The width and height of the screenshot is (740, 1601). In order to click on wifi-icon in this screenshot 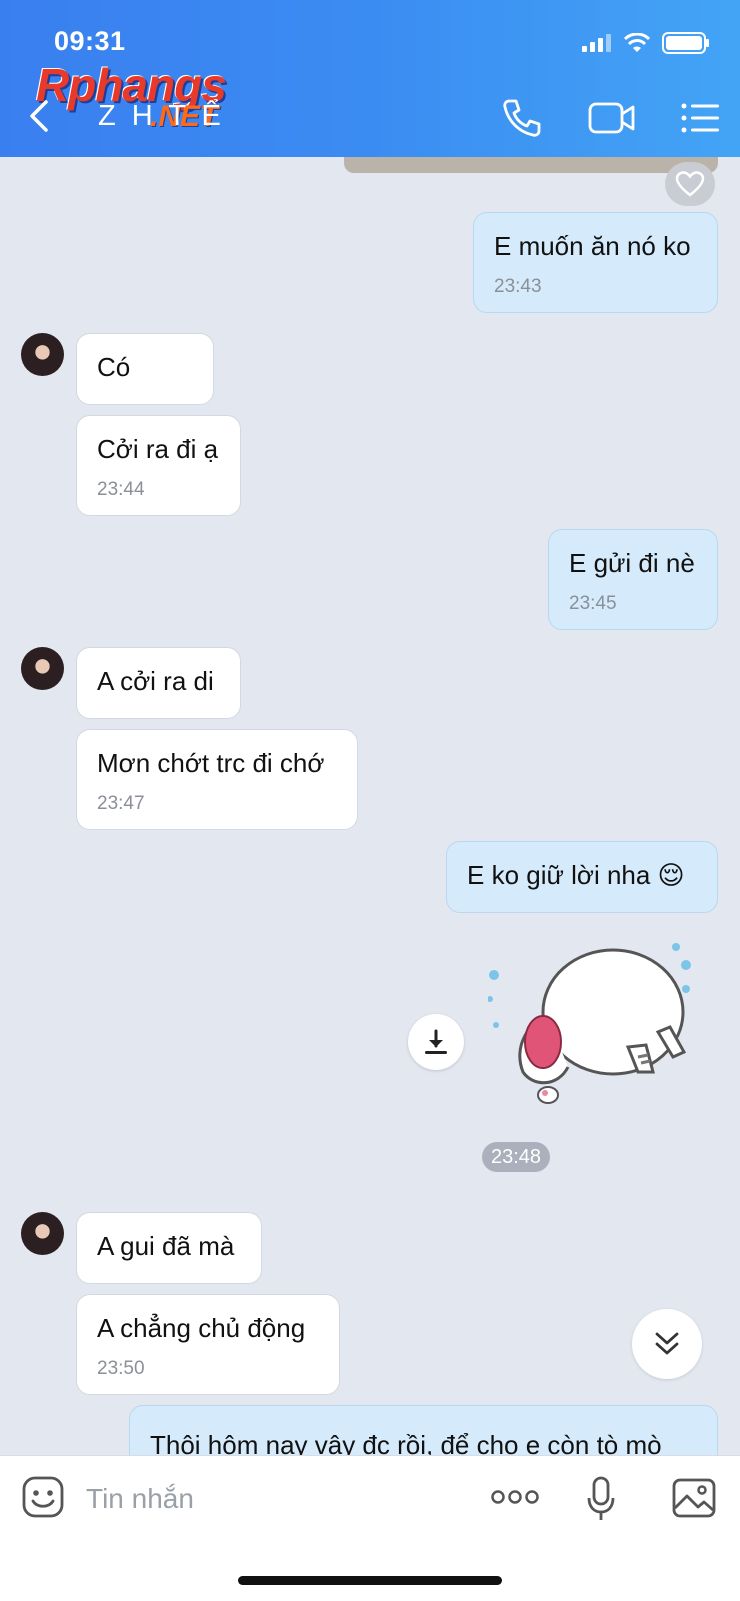, I will do `click(637, 42)`.